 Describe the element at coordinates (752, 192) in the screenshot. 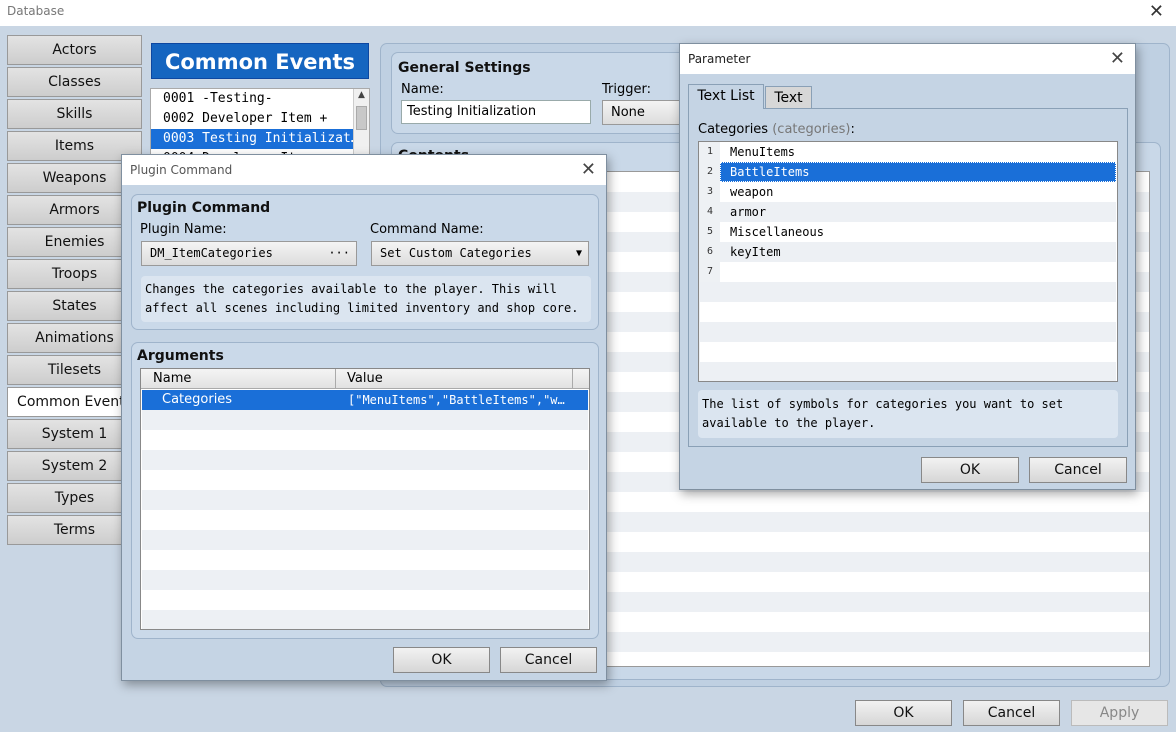

I see `list-item-text: weapon` at that location.